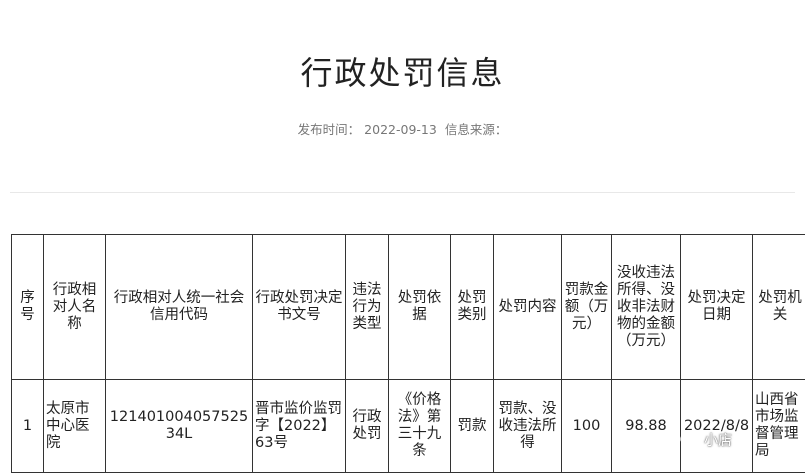  I want to click on cell-index: 1, so click(27, 426).